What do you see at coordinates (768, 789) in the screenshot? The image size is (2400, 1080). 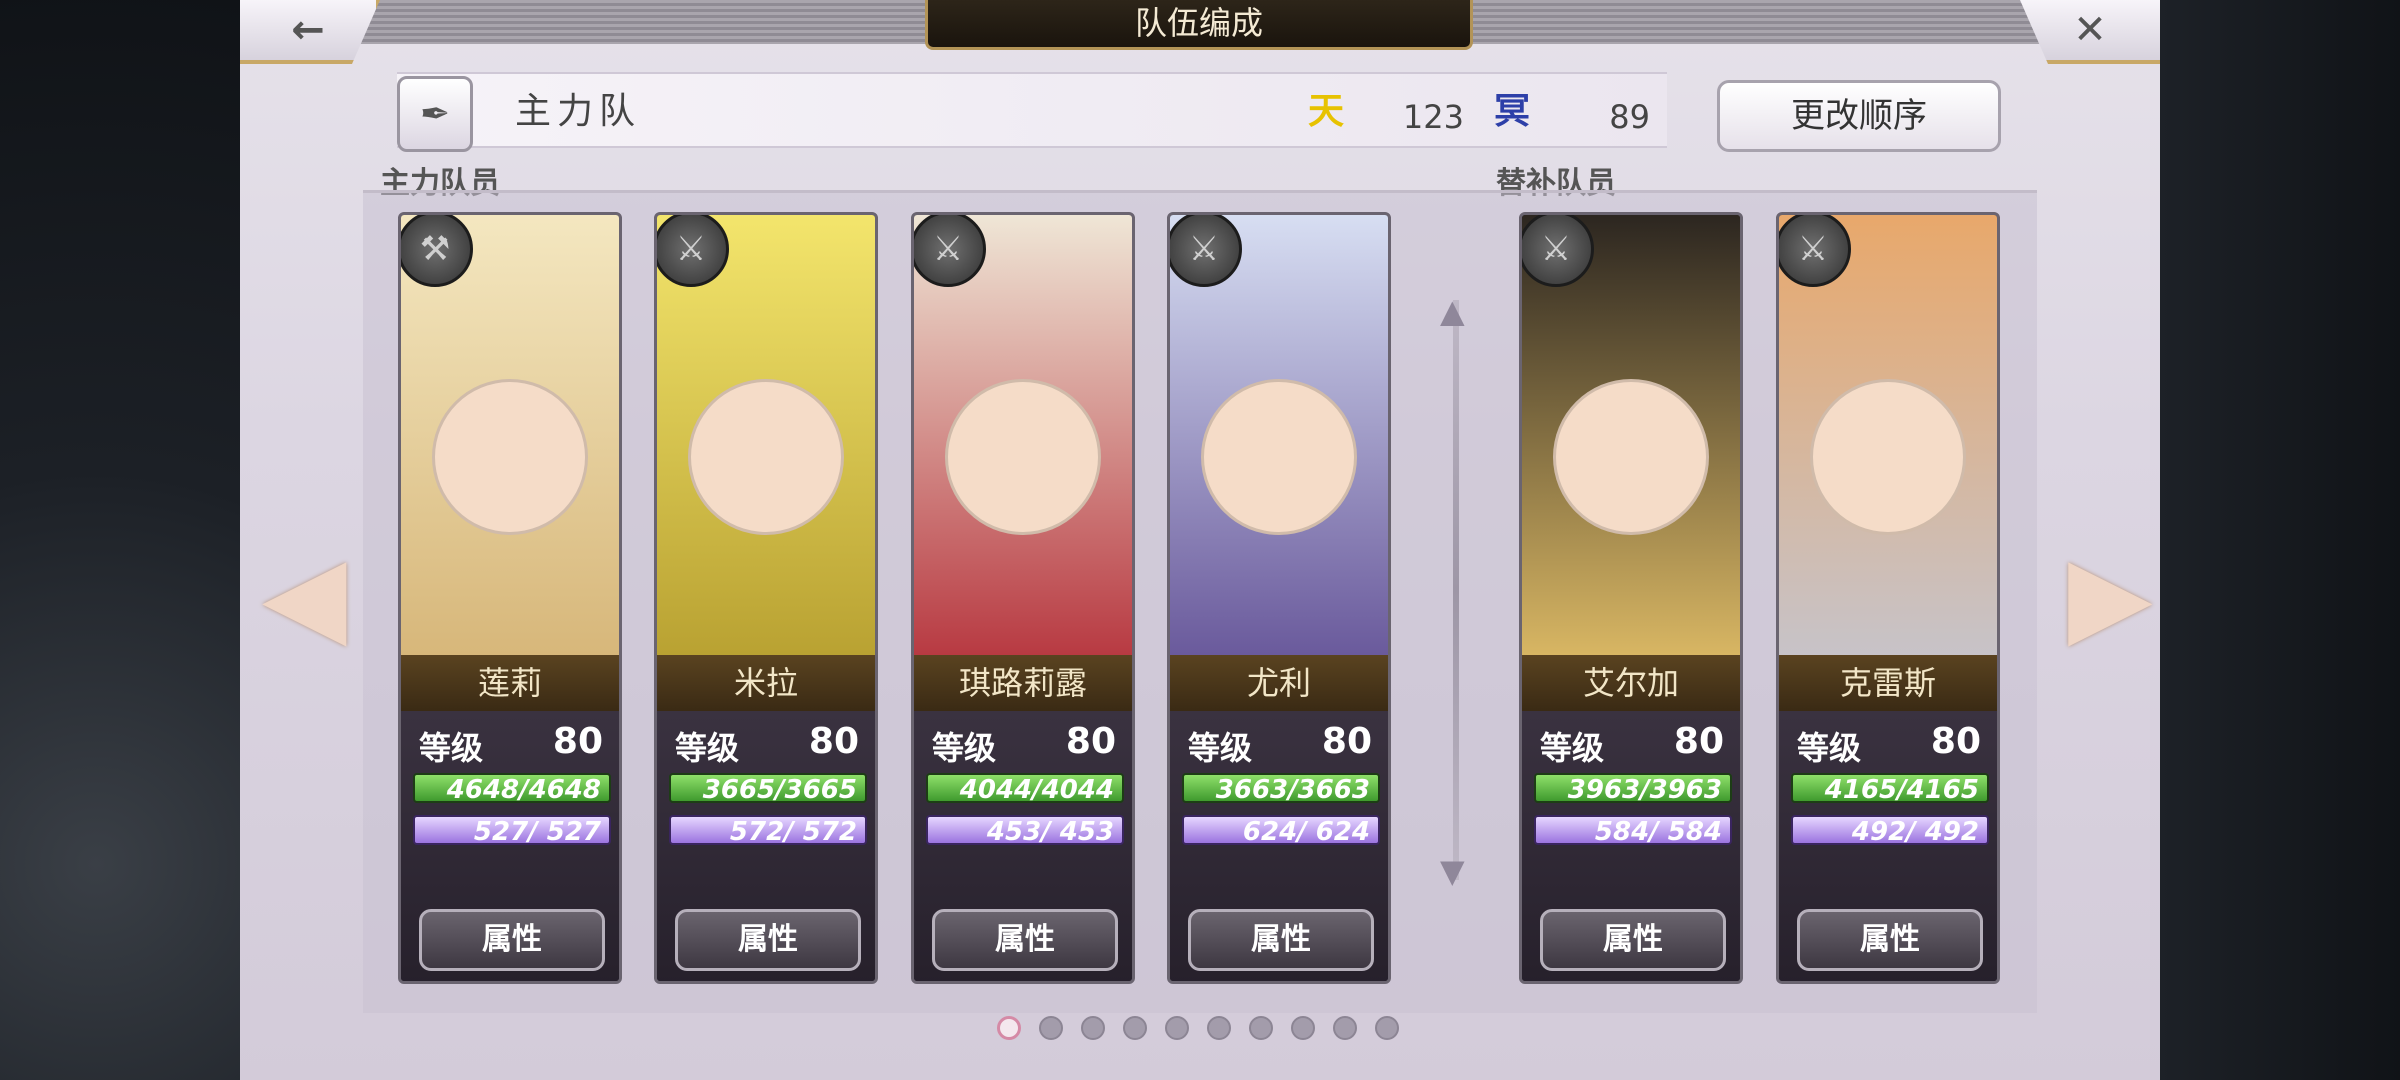 I see `hp-bar: 3665/3665` at bounding box center [768, 789].